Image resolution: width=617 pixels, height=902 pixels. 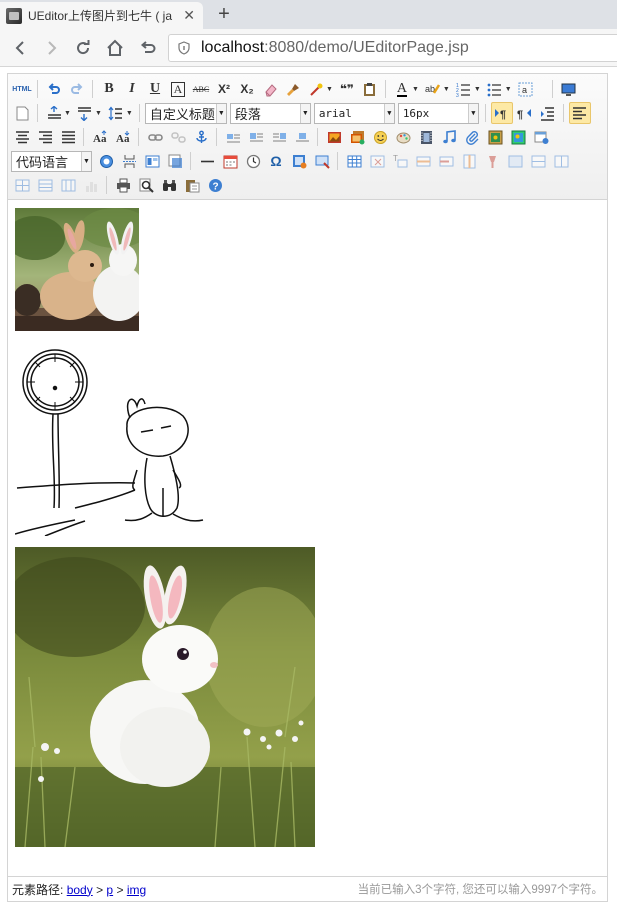 What do you see at coordinates (247, 89) in the screenshot?
I see `subscript-button: X₂` at bounding box center [247, 89].